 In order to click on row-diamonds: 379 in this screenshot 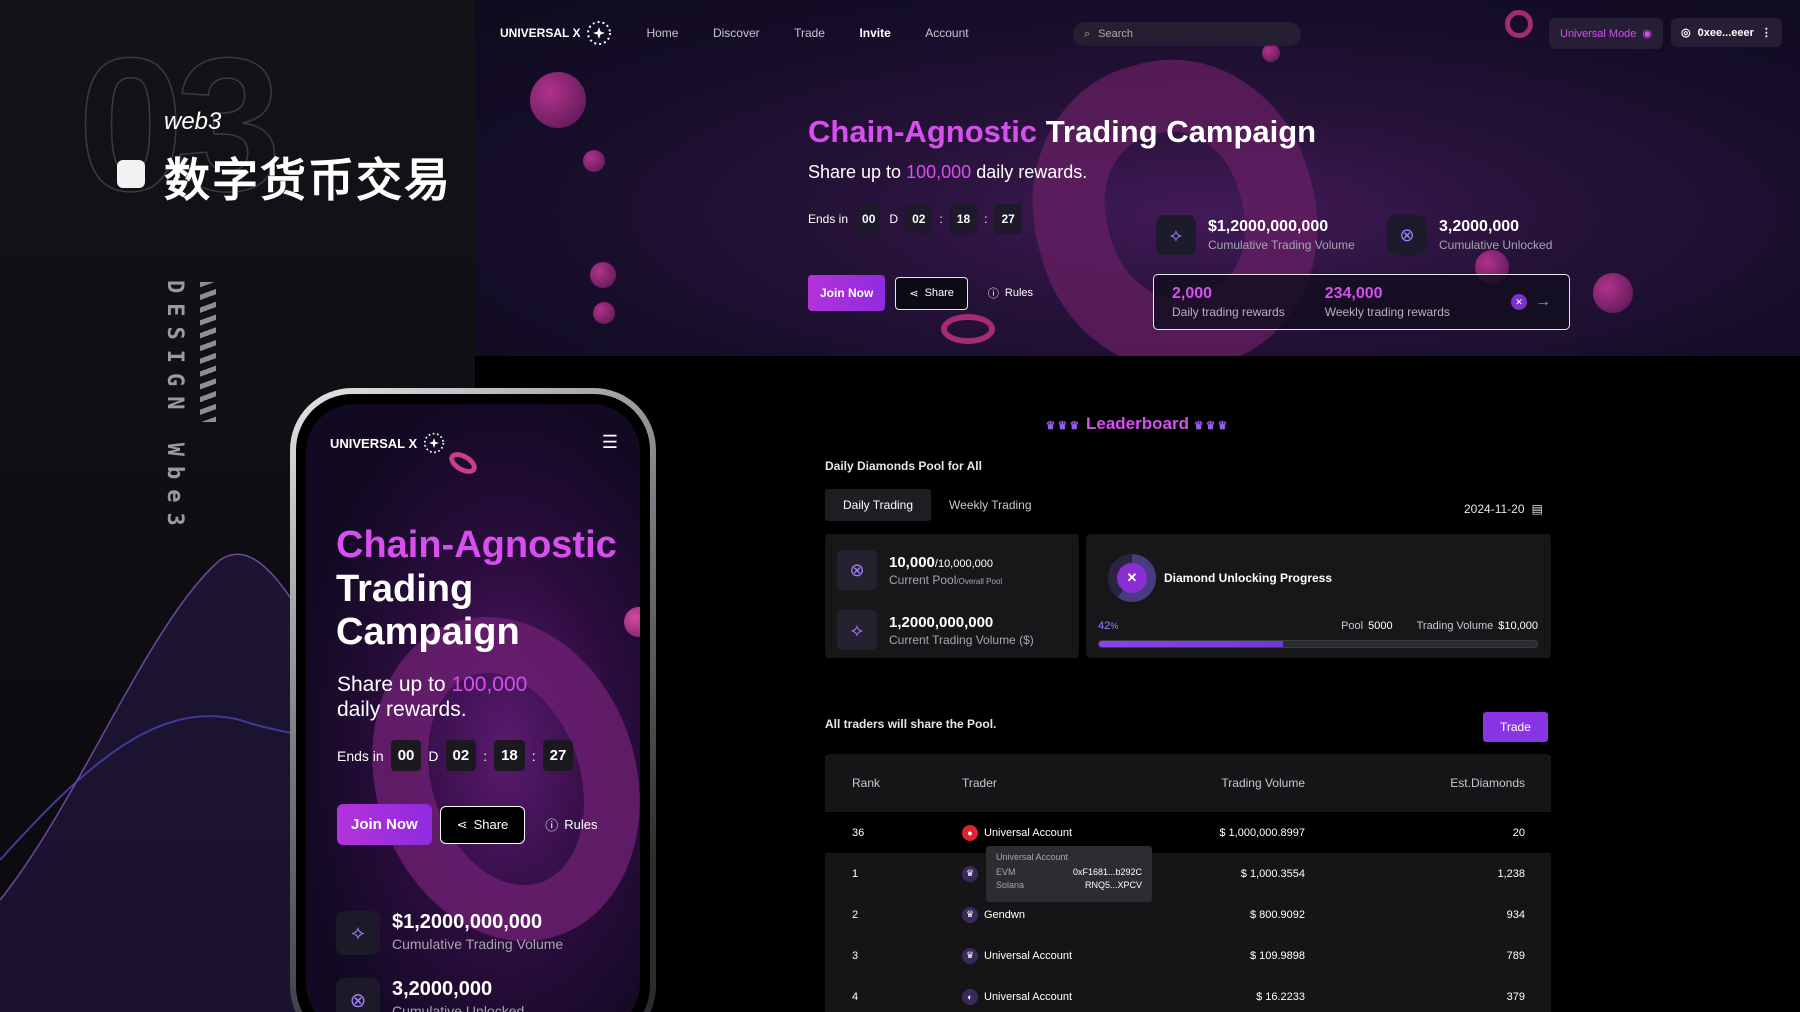, I will do `click(1515, 996)`.